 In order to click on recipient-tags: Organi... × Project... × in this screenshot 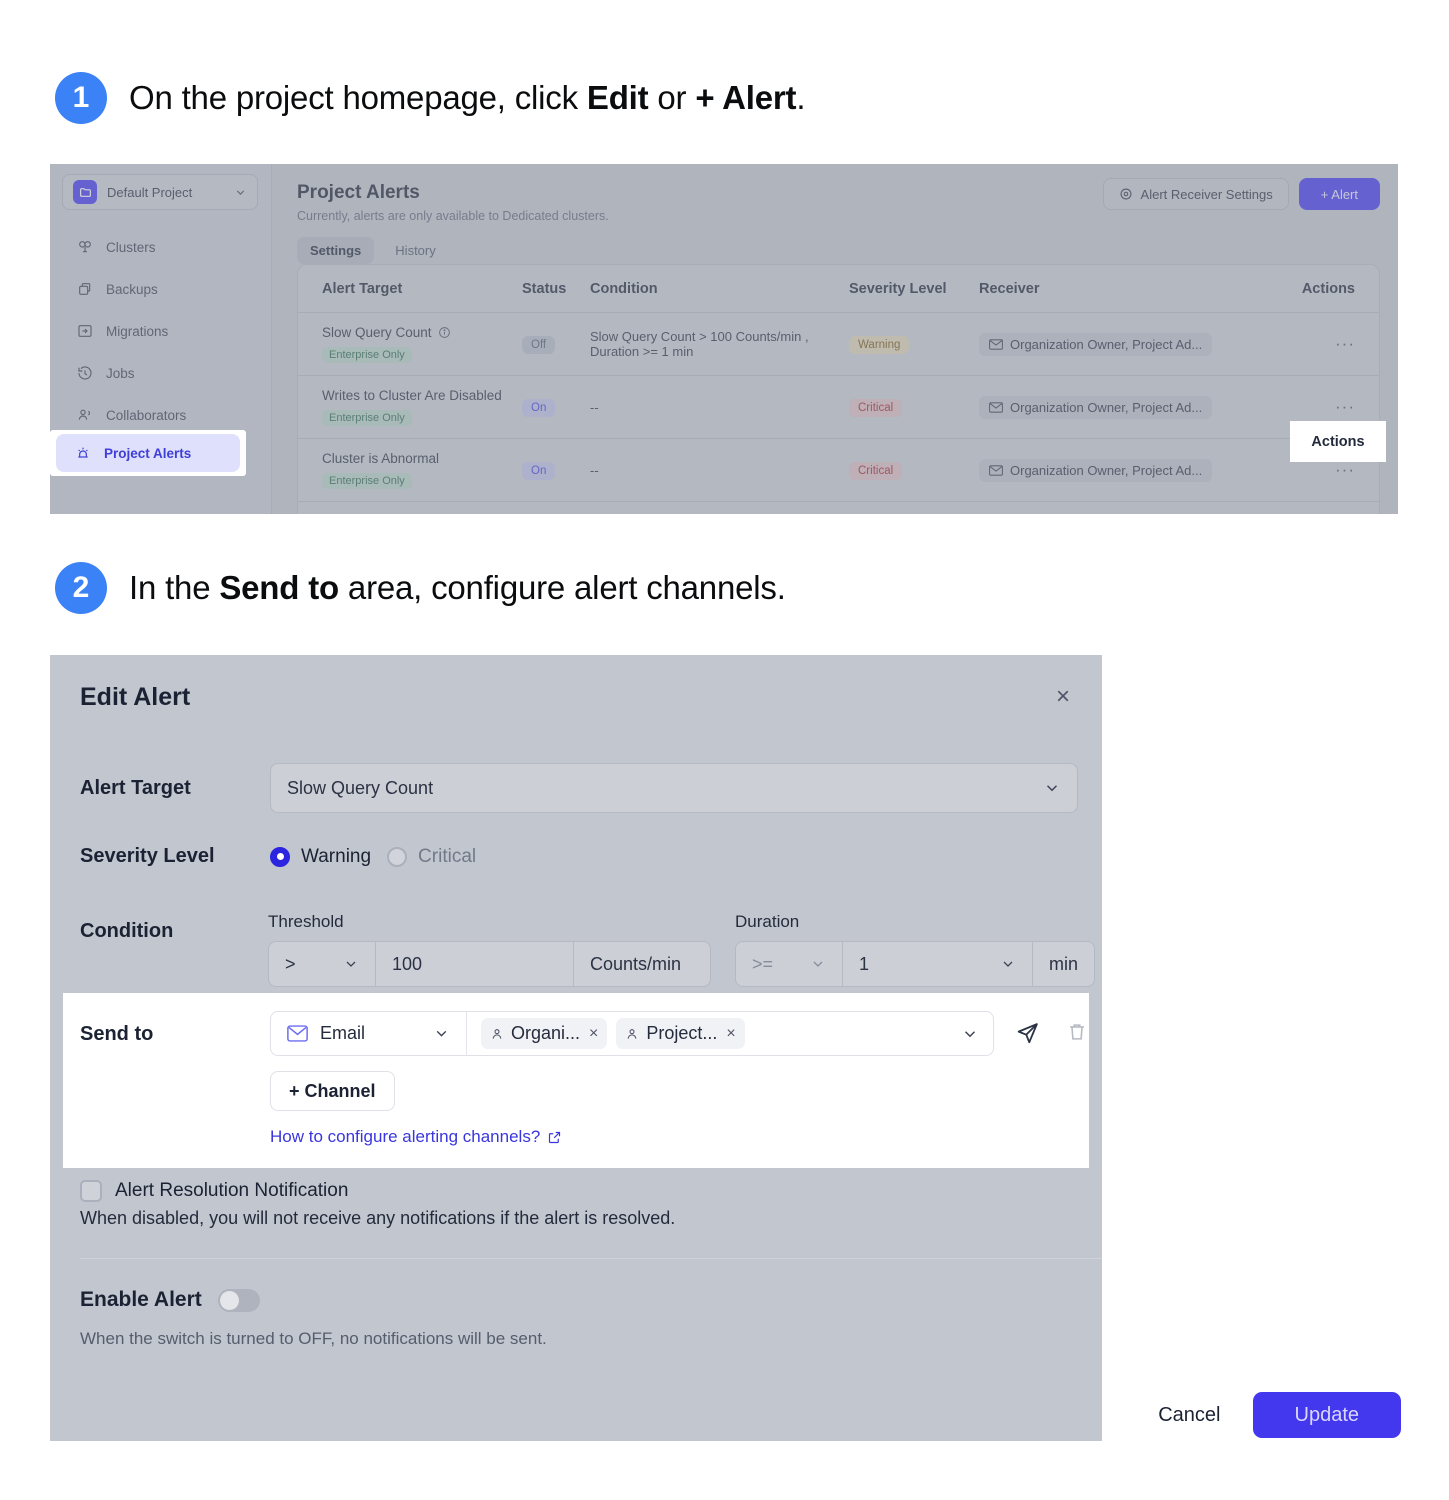, I will do `click(714, 1033)`.